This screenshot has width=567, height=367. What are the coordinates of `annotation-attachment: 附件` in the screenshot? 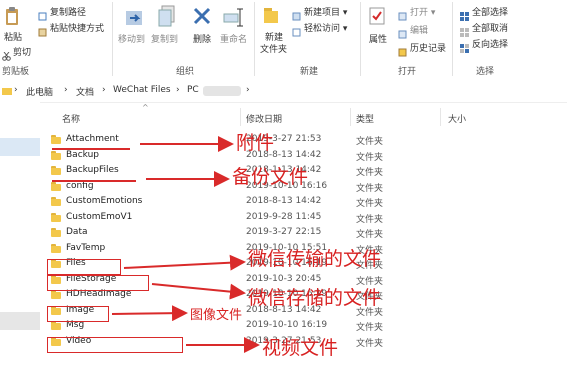 It's located at (255, 143).